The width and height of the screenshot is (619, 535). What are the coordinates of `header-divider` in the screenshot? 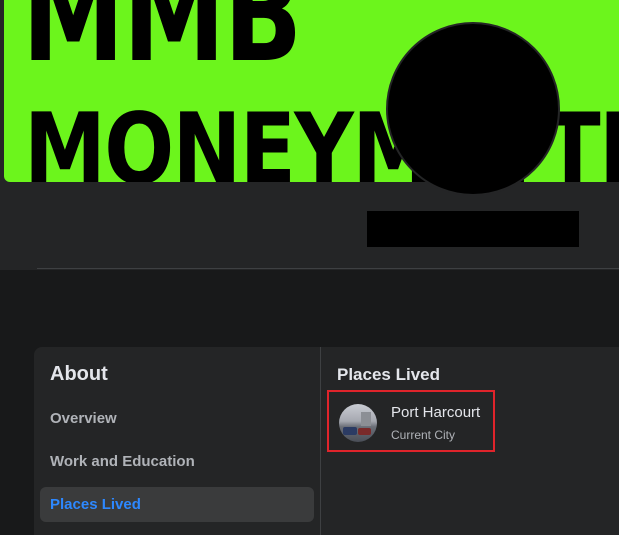 It's located at (328, 268).